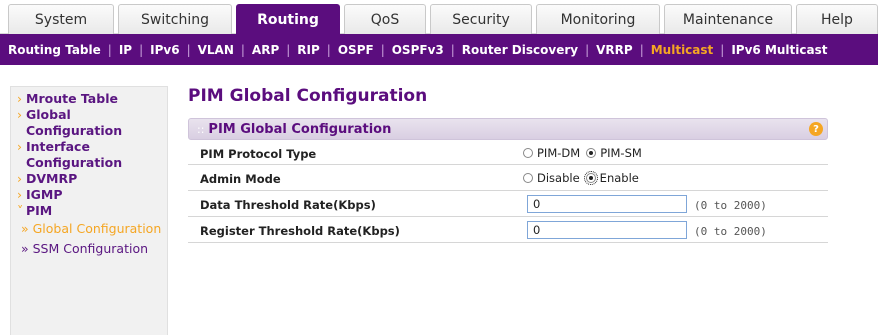  What do you see at coordinates (607, 204) in the screenshot?
I see `data-threshold-input` at bounding box center [607, 204].